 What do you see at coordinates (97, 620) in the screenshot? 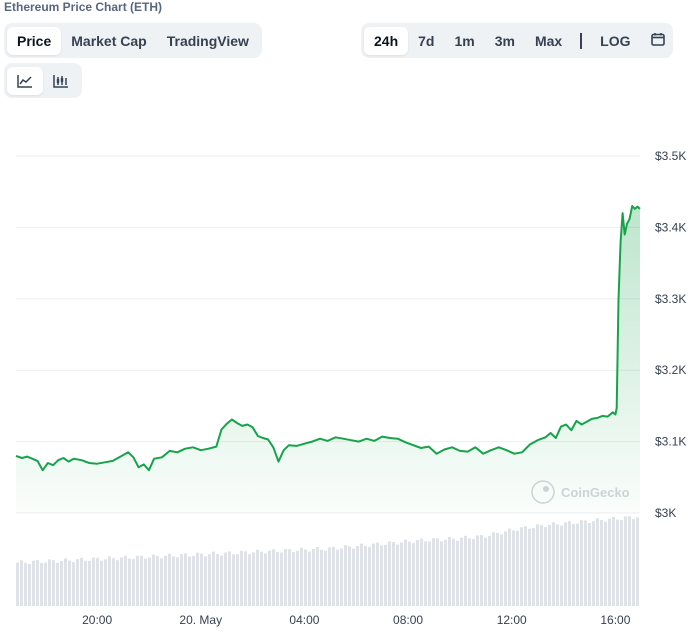
I see `x-tick-label: 20:00` at bounding box center [97, 620].